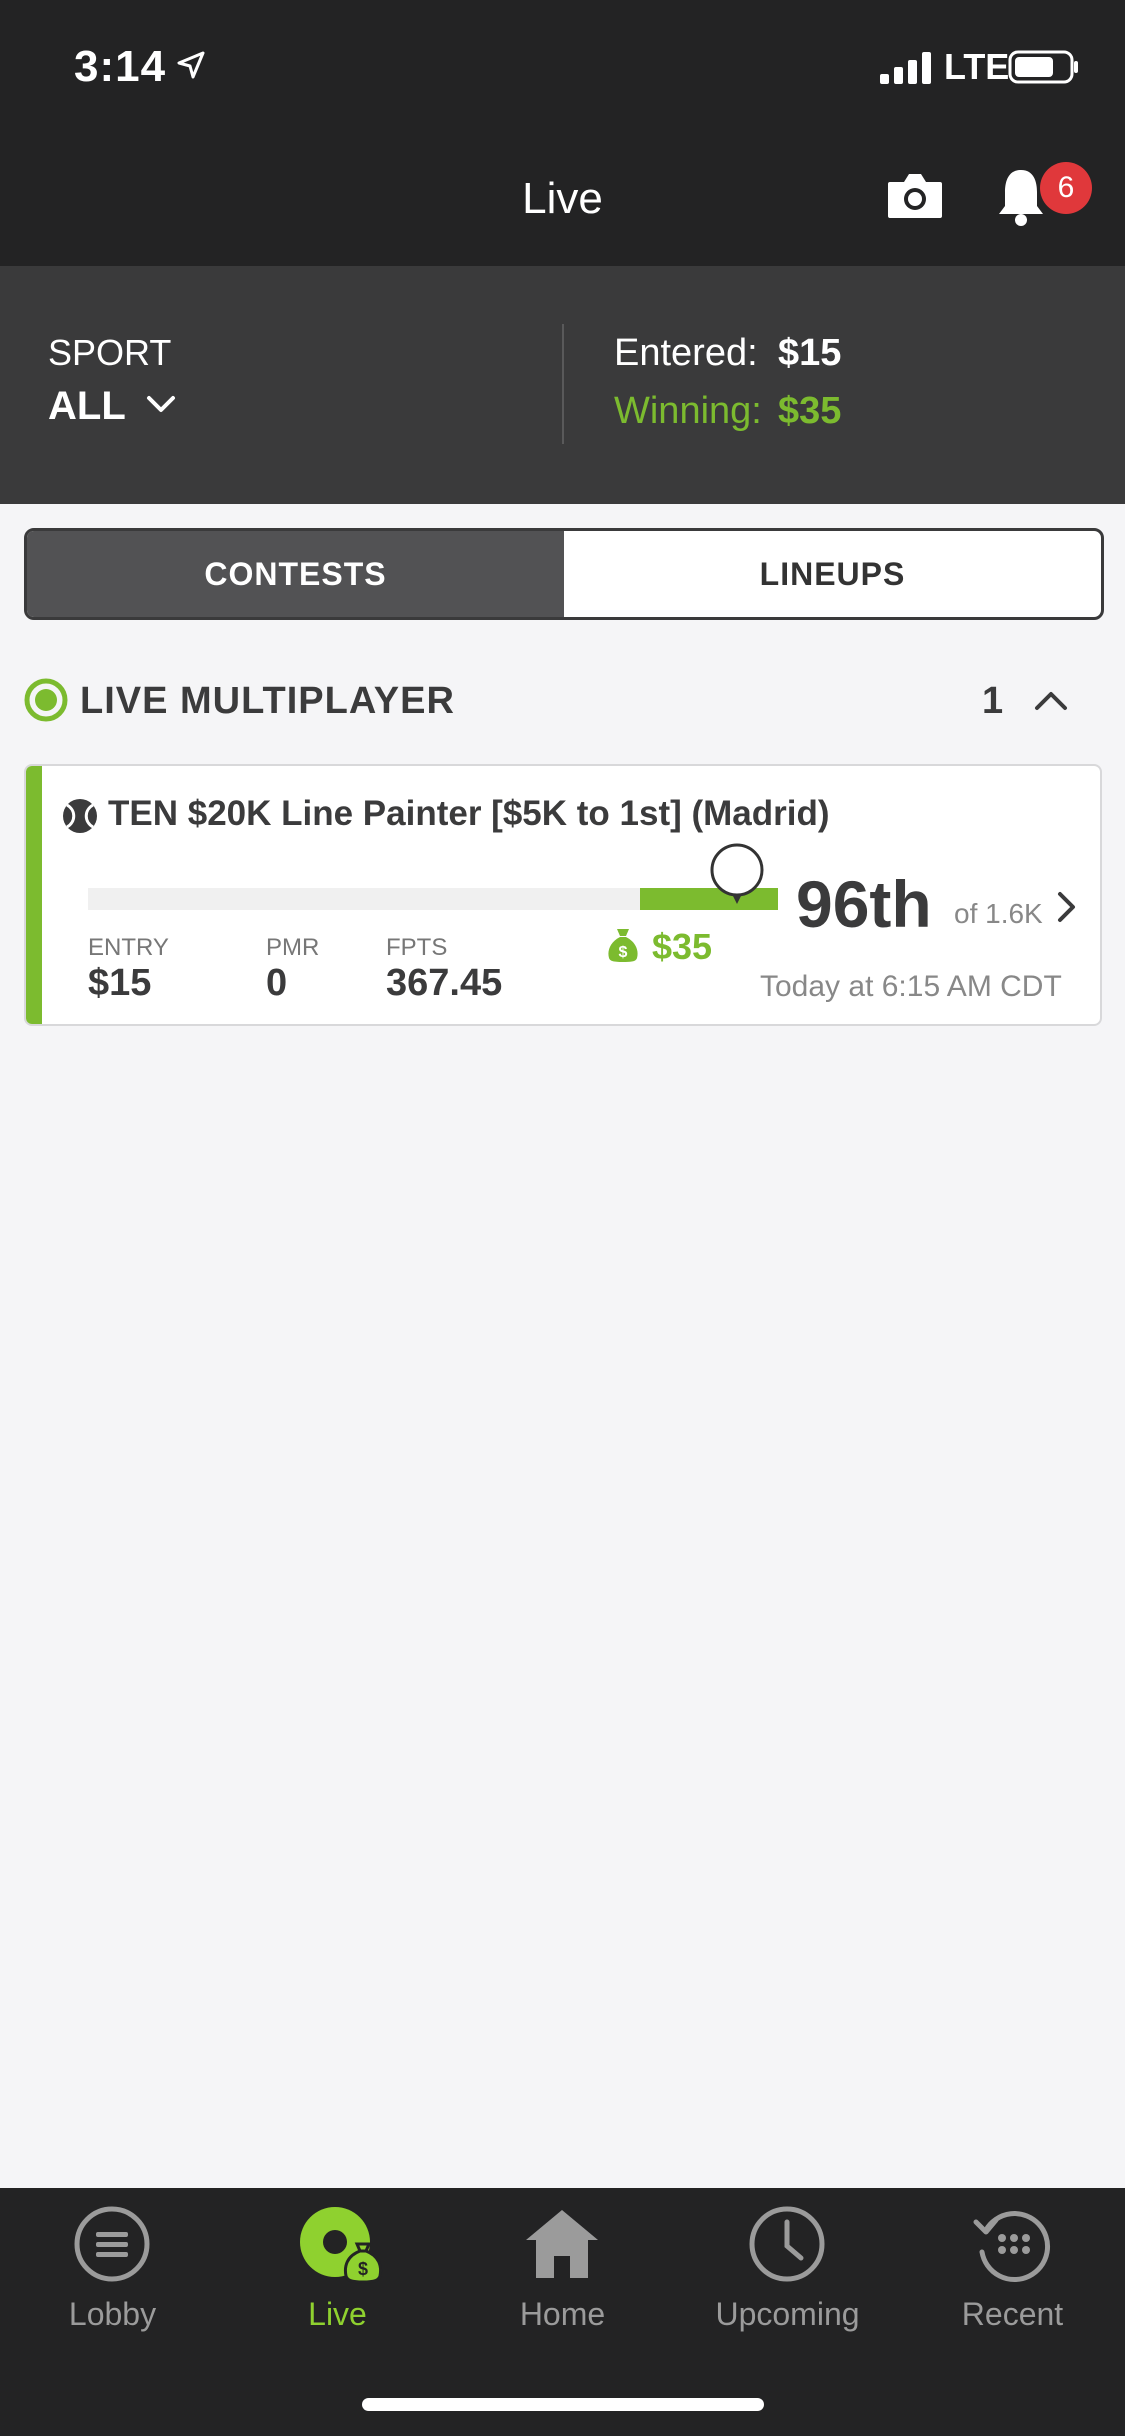 The image size is (1125, 2436). Describe the element at coordinates (1066, 188) in the screenshot. I see `notification-badge: 6` at that location.